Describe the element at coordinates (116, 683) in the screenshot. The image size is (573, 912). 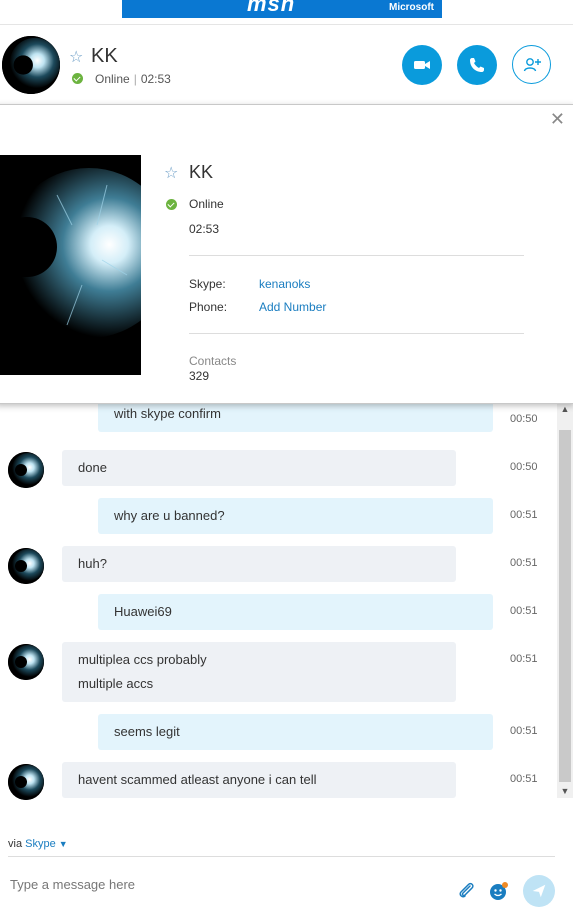
I see `message-text: multiple accs` at that location.